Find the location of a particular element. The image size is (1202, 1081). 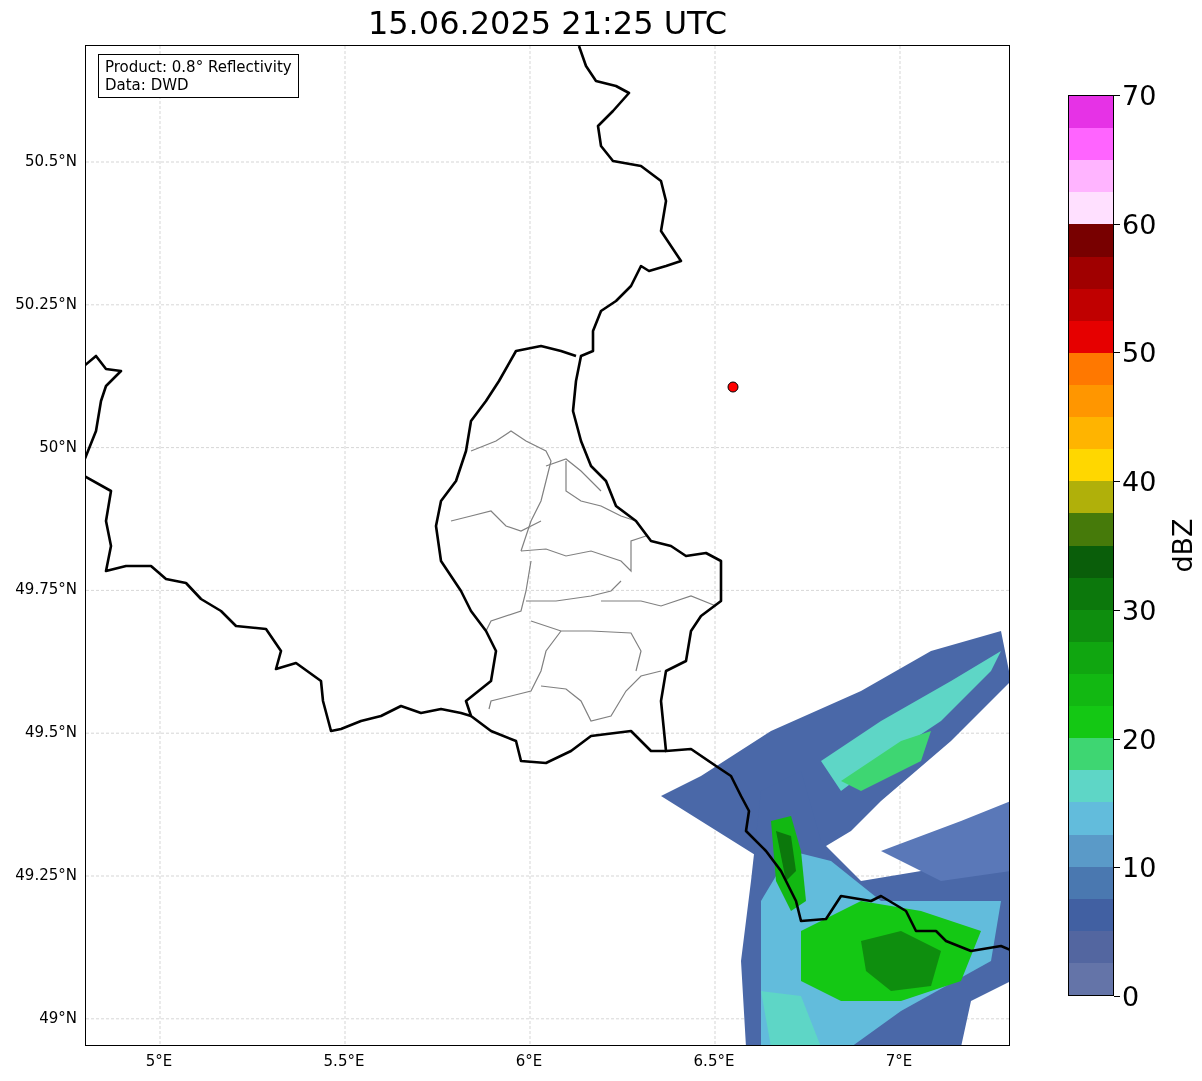

legend-text: Data: DWD is located at coordinates (147, 85).